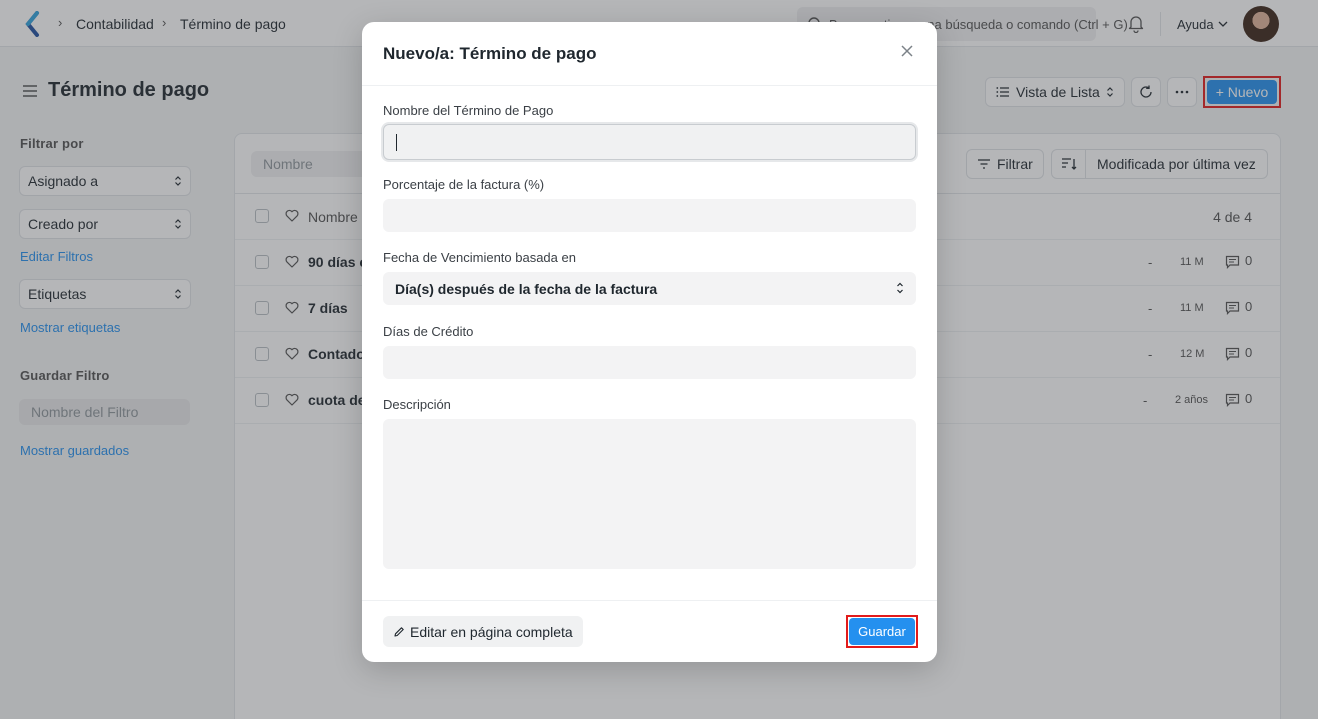 This screenshot has width=1318, height=719. What do you see at coordinates (479, 257) in the screenshot?
I see `due-date-based-on-label: Fecha de Vencimiento basada en` at bounding box center [479, 257].